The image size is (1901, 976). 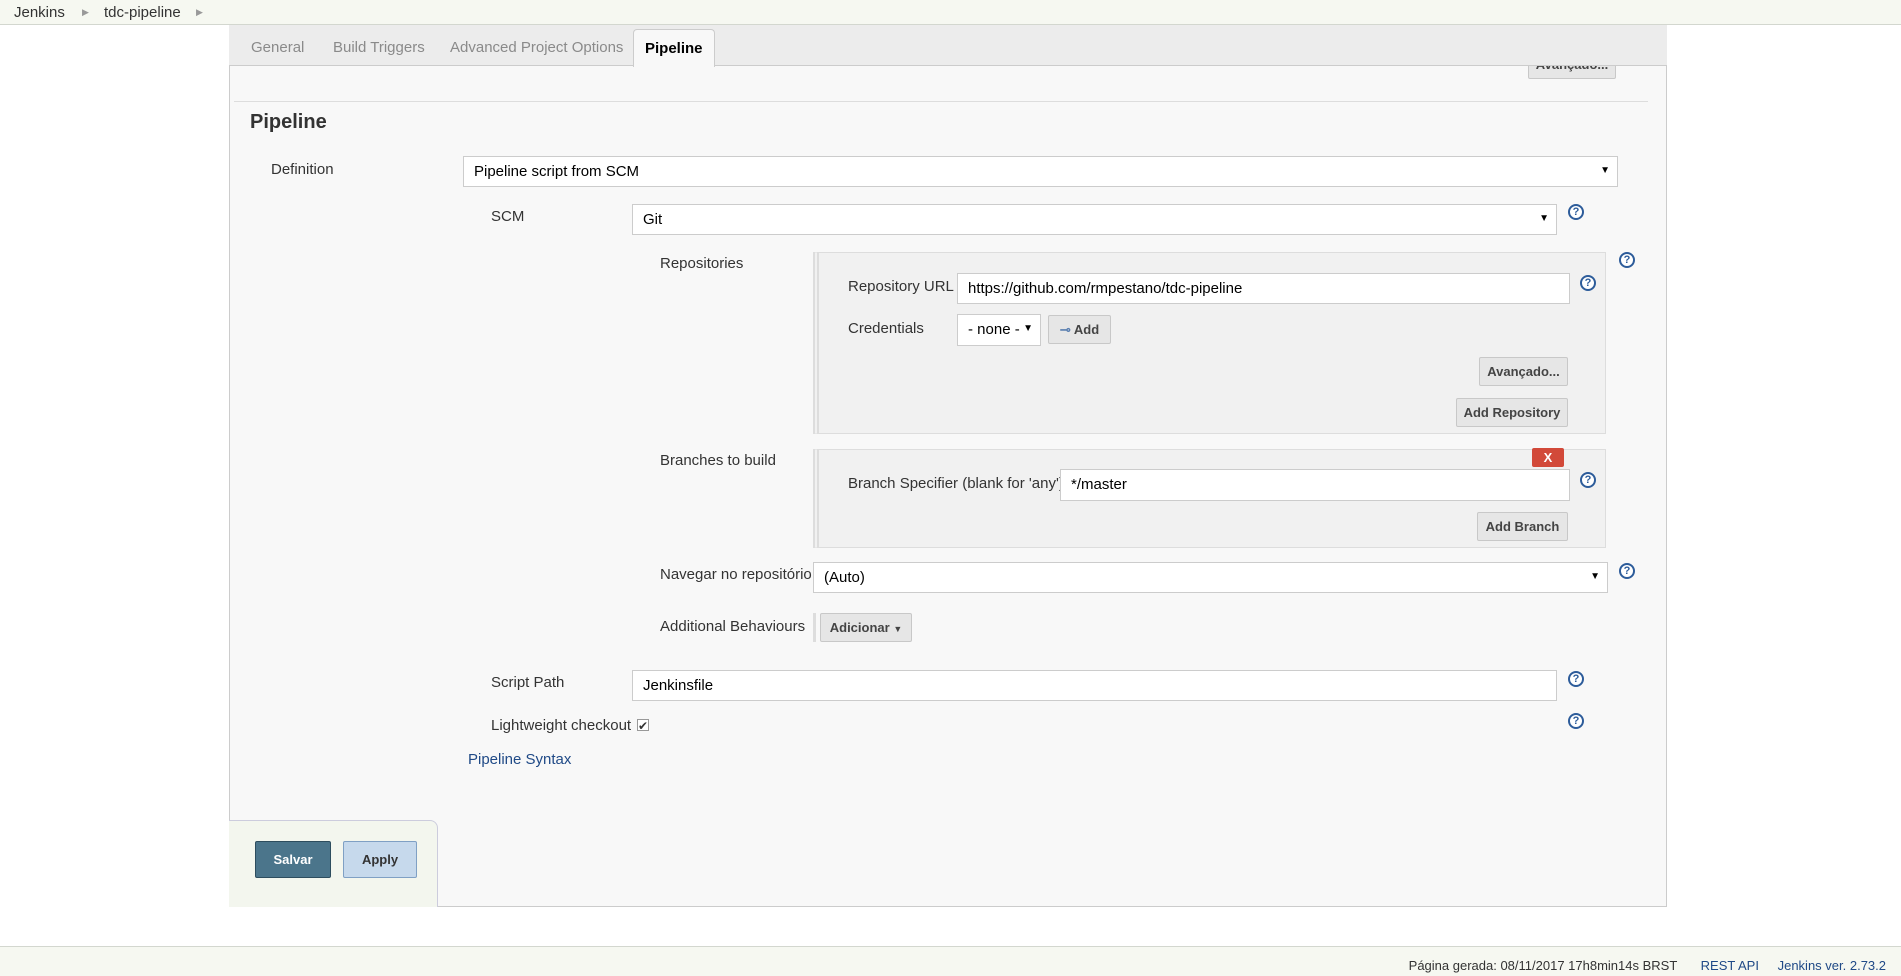 What do you see at coordinates (1730, 965) in the screenshot?
I see `rest-api-link: REST API` at bounding box center [1730, 965].